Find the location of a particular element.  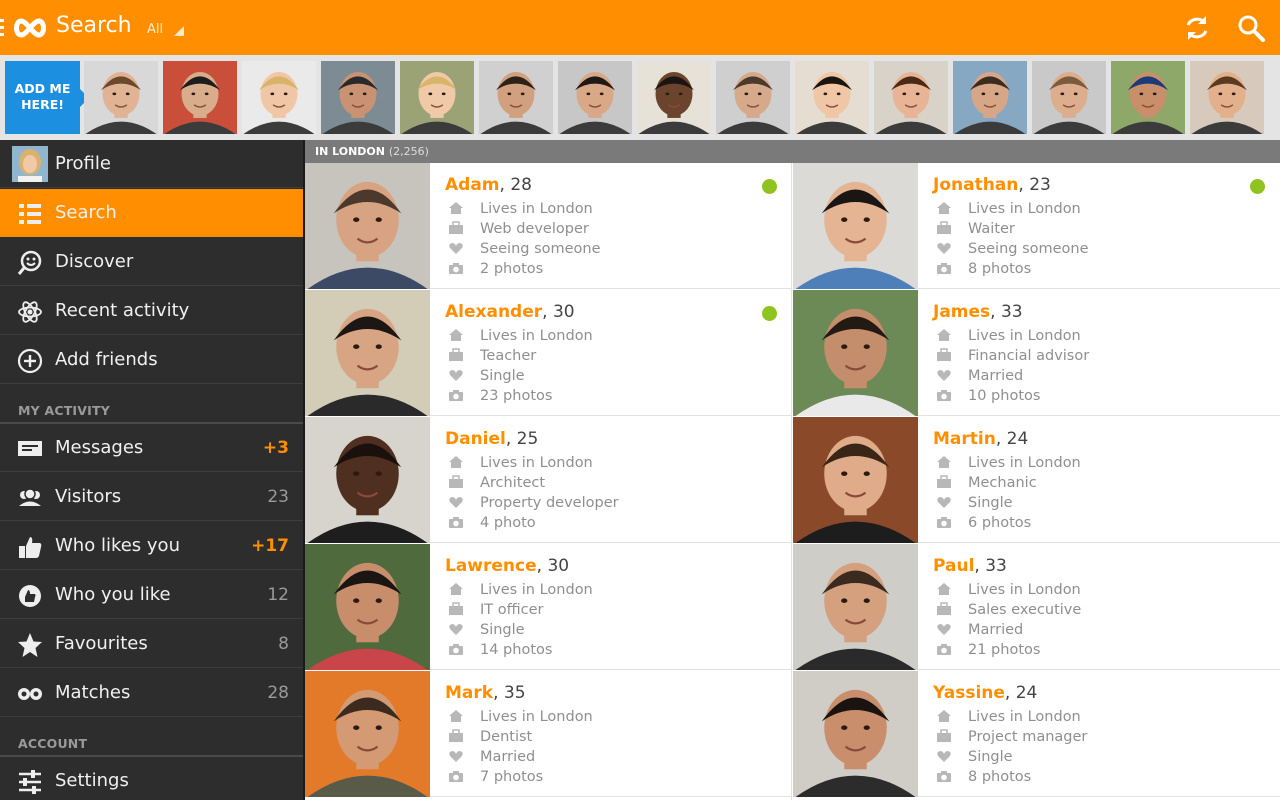

user-photos: 23 photos is located at coordinates (516, 396).